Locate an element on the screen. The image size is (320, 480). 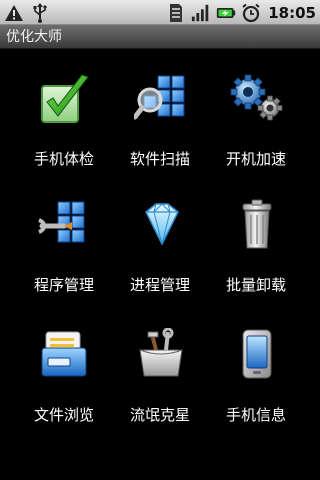
tile-label: 开机加速 is located at coordinates (255, 159).